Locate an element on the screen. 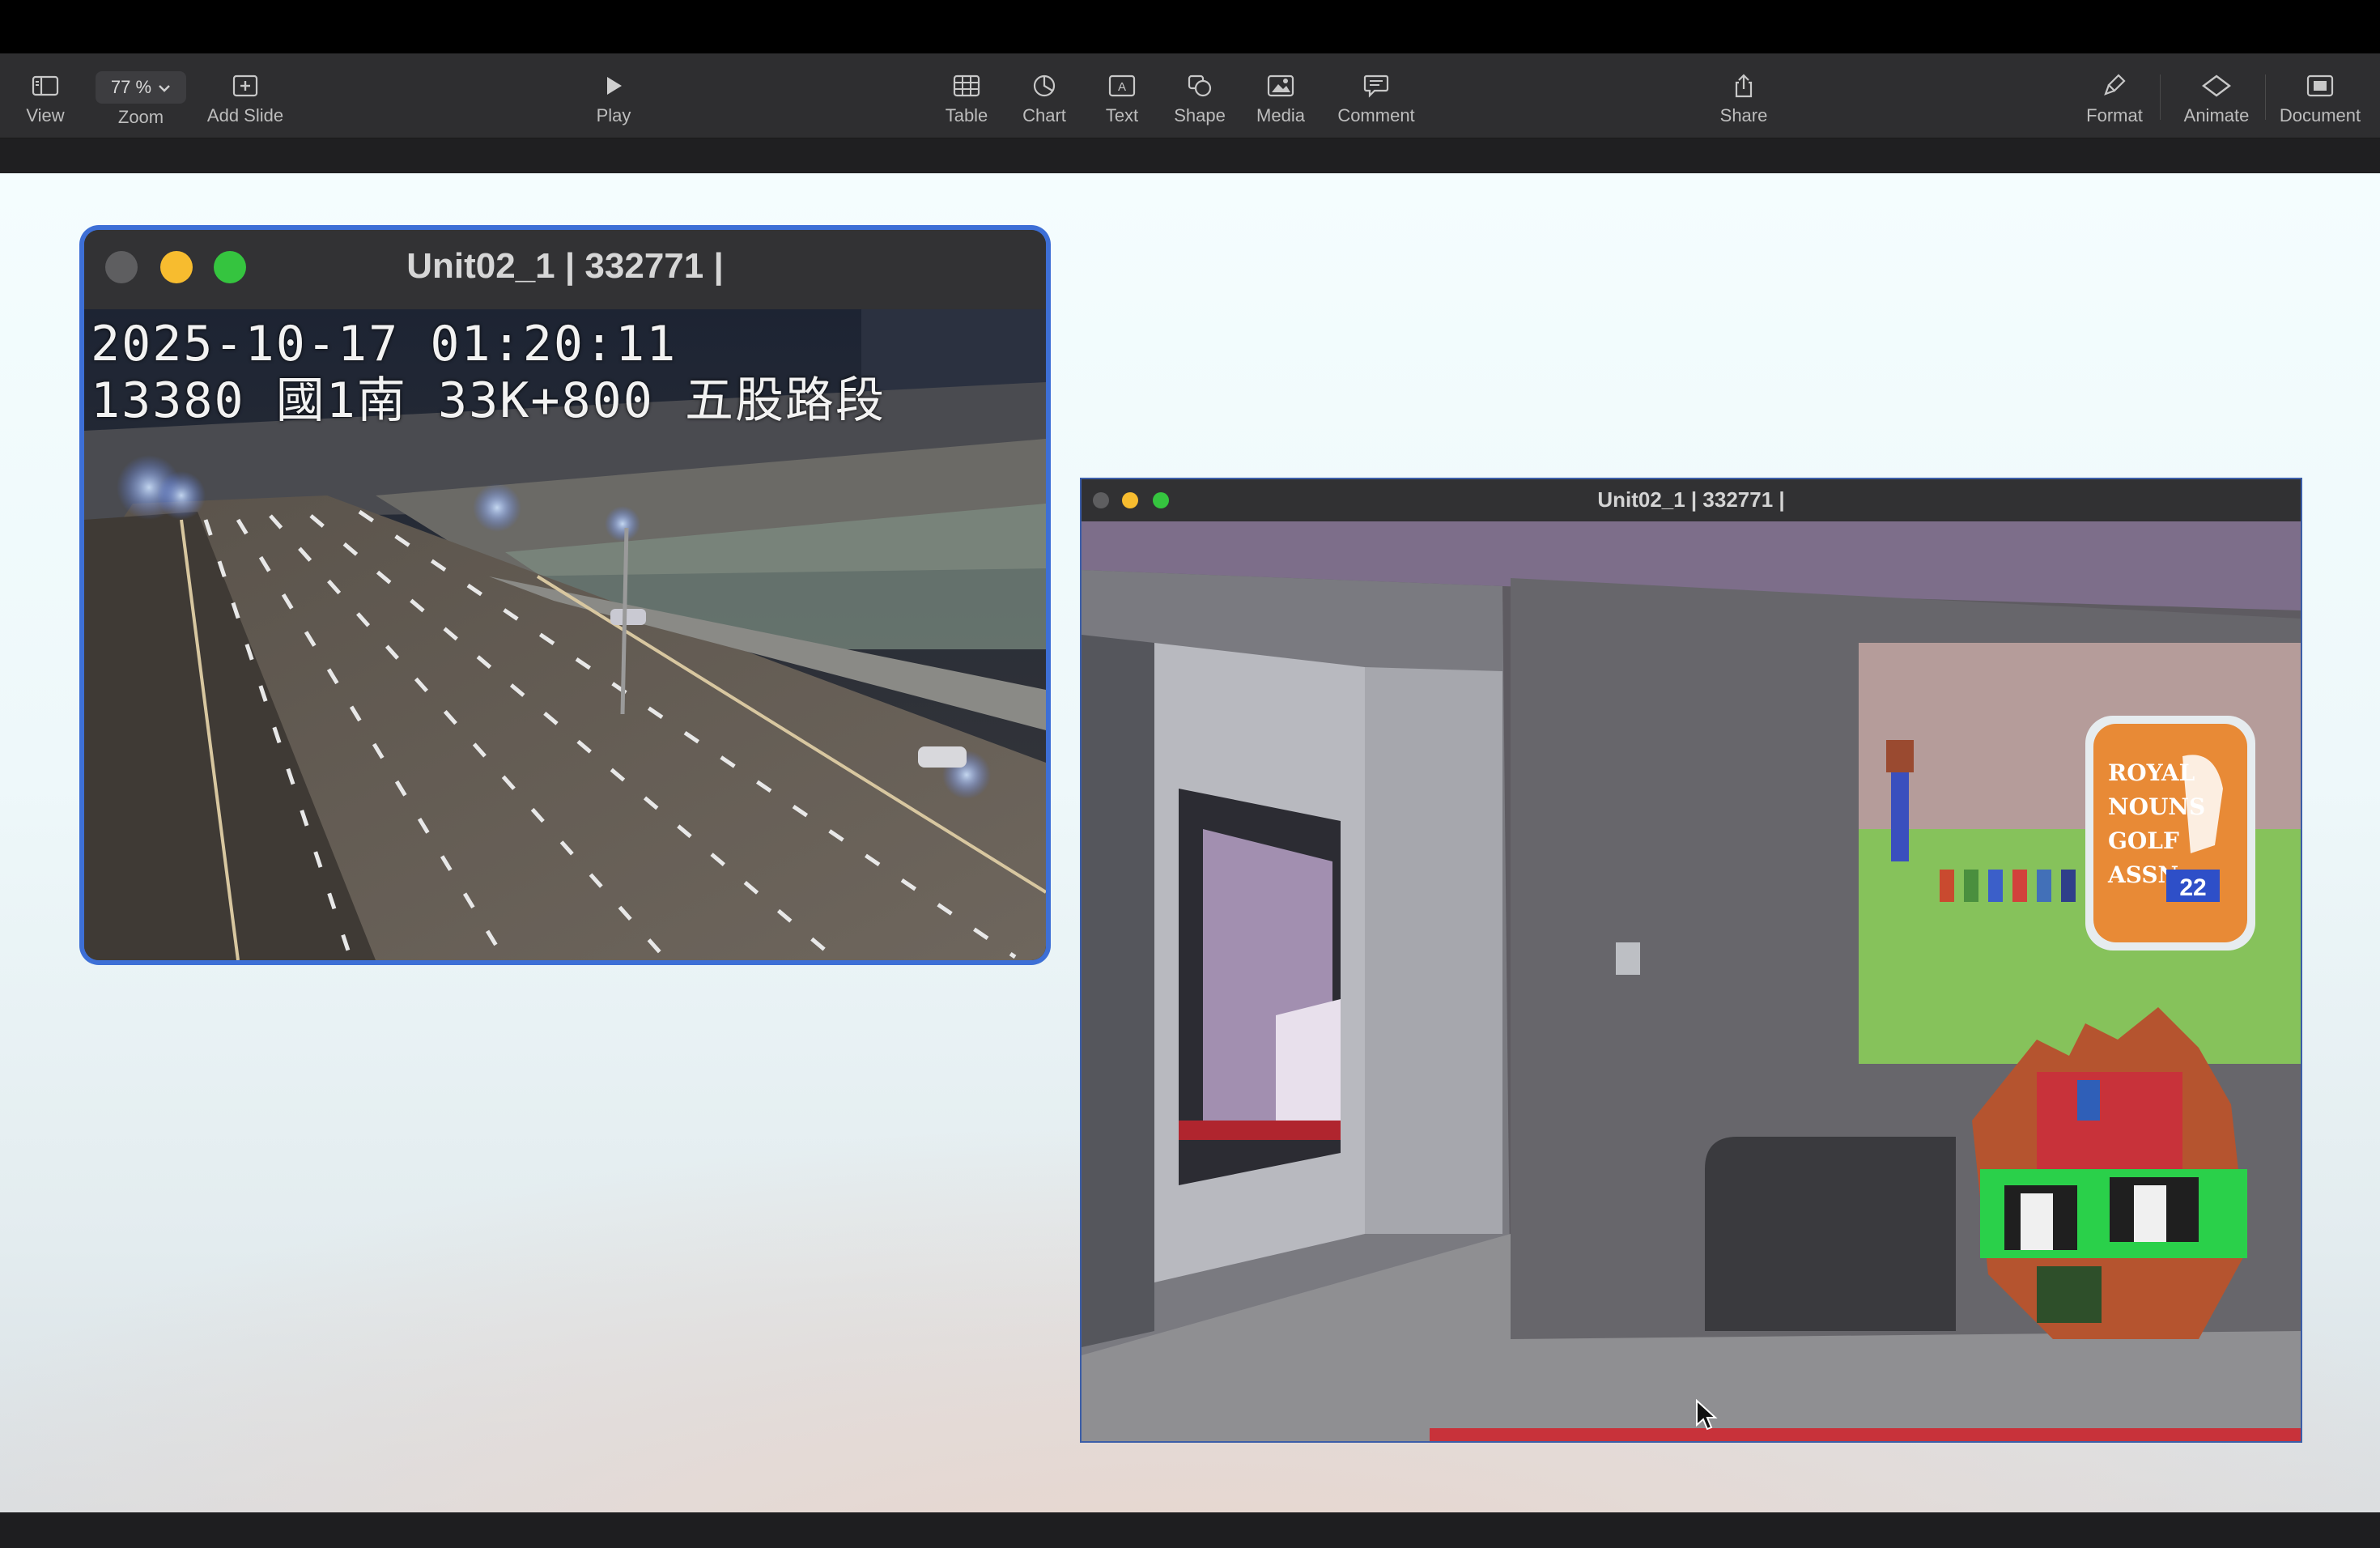  overlay-datetime: 2025-10-17 01:20:11 is located at coordinates (384, 344).